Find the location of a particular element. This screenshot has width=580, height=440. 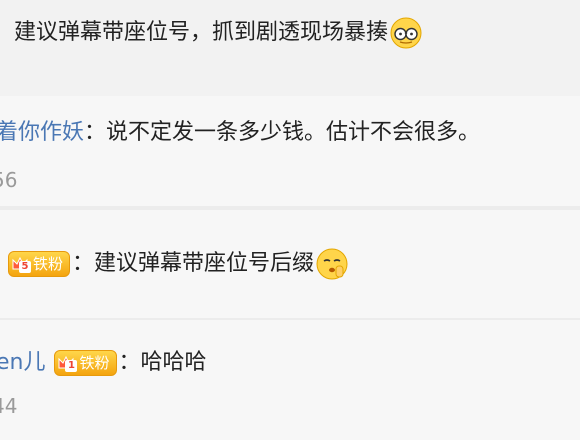

comment-meta: 56 is located at coordinates (9, 180).